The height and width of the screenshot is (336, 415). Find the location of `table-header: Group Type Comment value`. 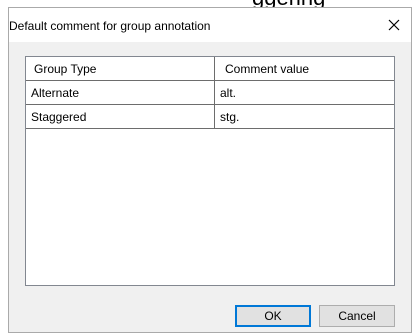

table-header: Group Type Comment value is located at coordinates (210, 69).